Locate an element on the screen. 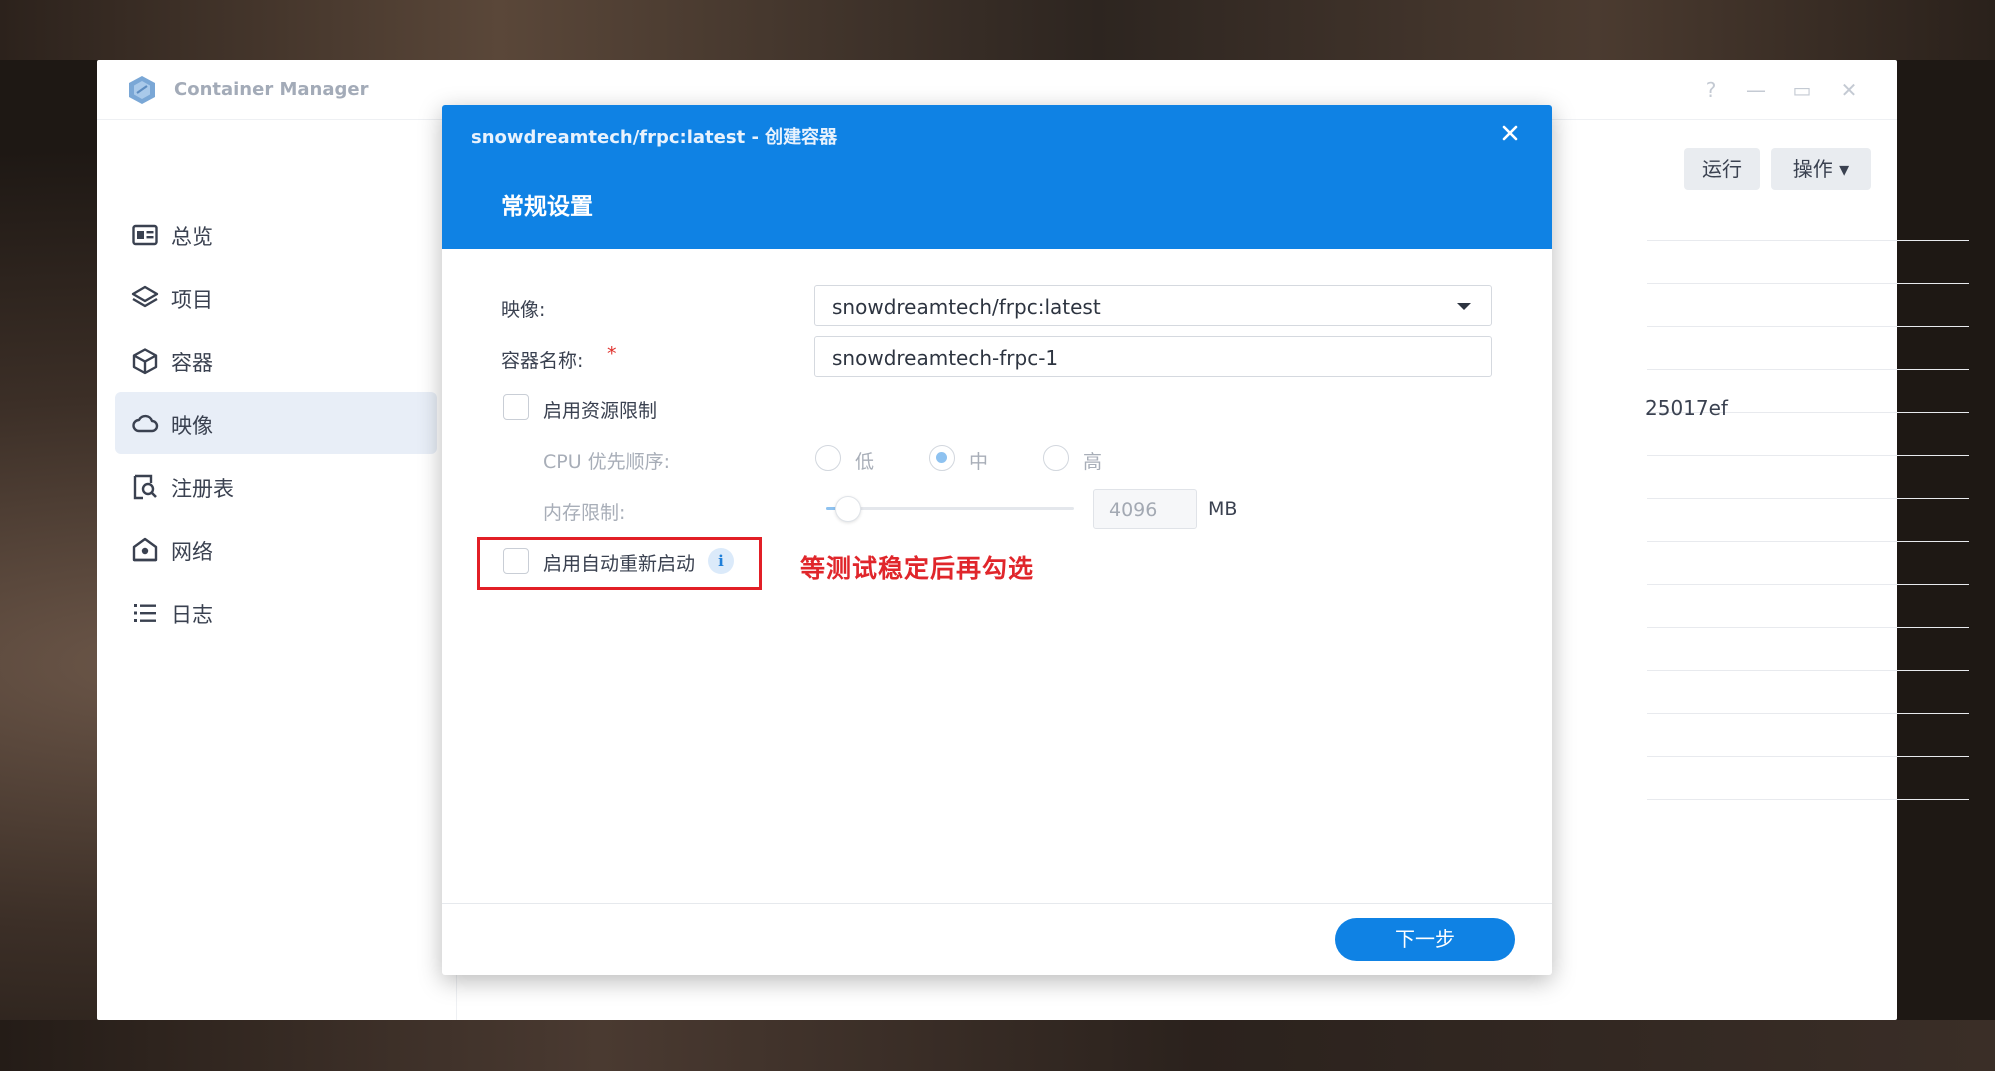 Image resolution: width=1995 pixels, height=1071 pixels. sidebar-item-label: 总览 is located at coordinates (192, 237).